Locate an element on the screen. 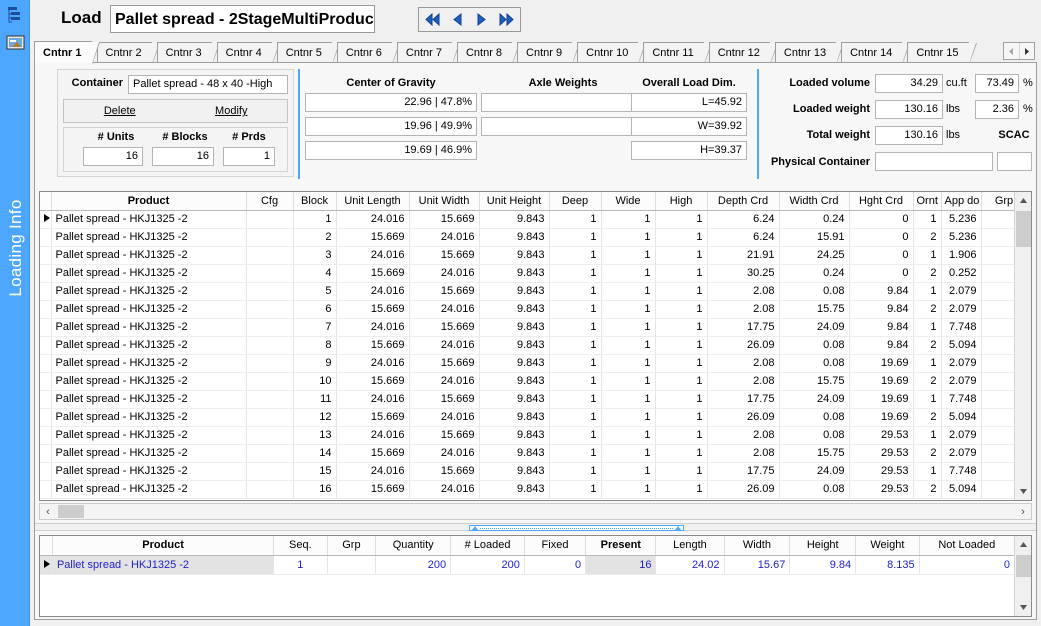  table-cell: 5.236 is located at coordinates (961, 219).